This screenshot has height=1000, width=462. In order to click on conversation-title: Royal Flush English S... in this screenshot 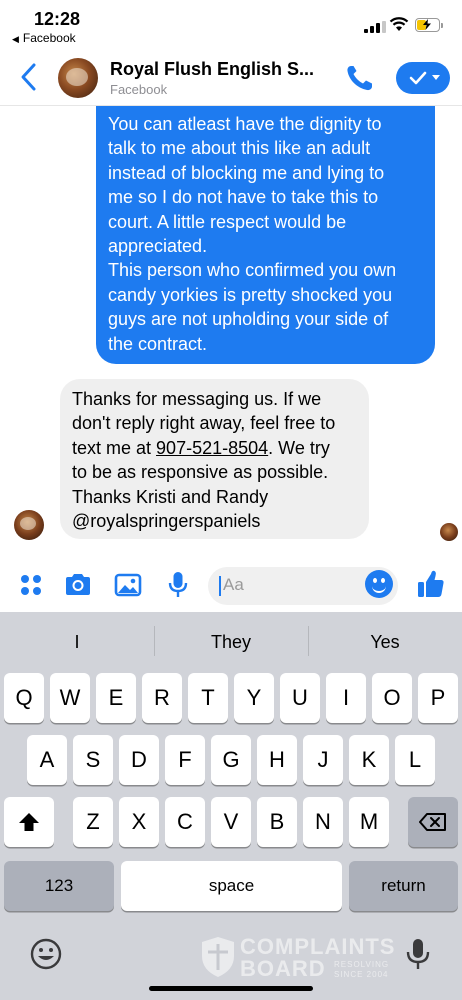, I will do `click(212, 69)`.